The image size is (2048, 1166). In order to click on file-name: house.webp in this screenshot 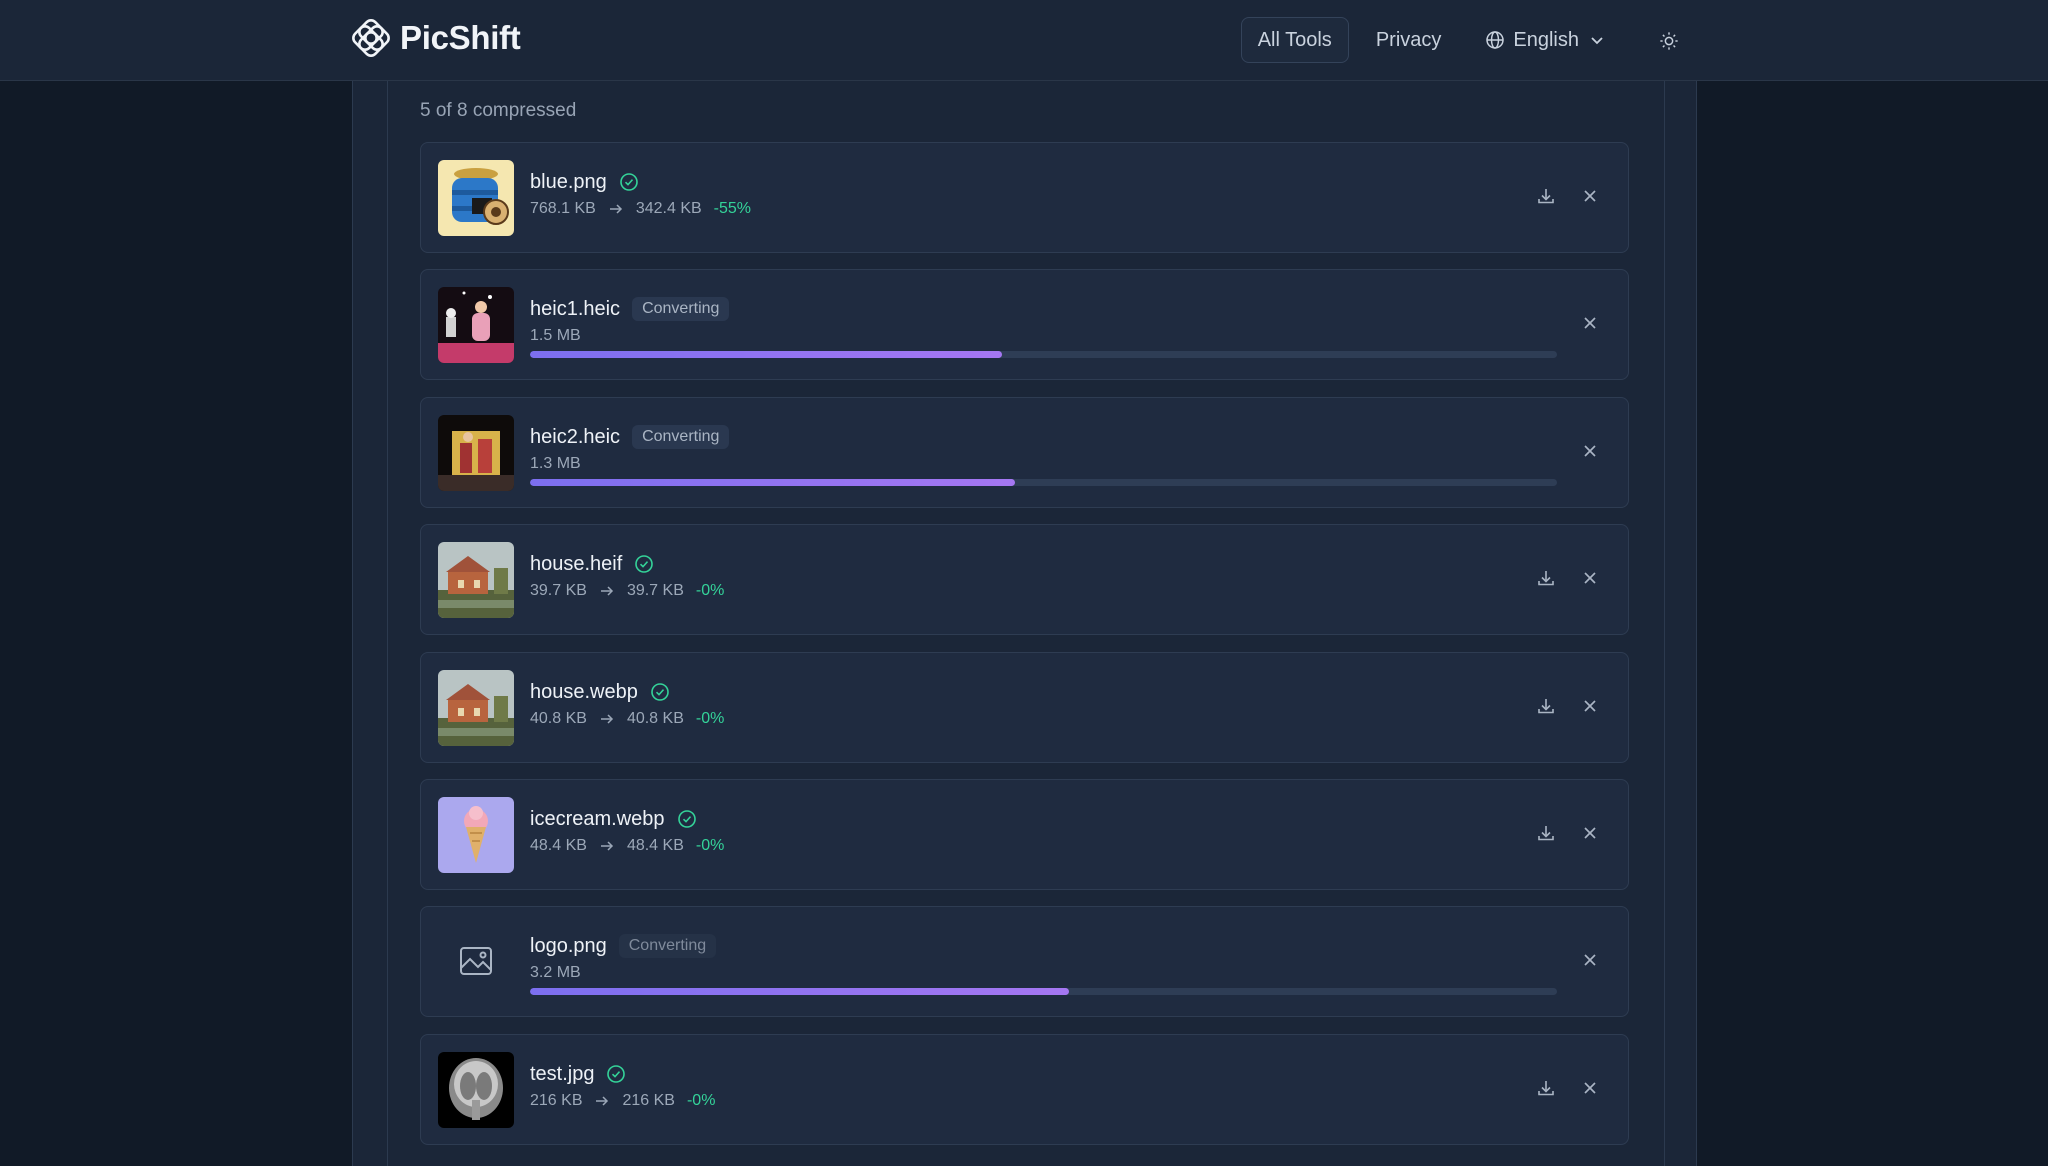, I will do `click(584, 691)`.